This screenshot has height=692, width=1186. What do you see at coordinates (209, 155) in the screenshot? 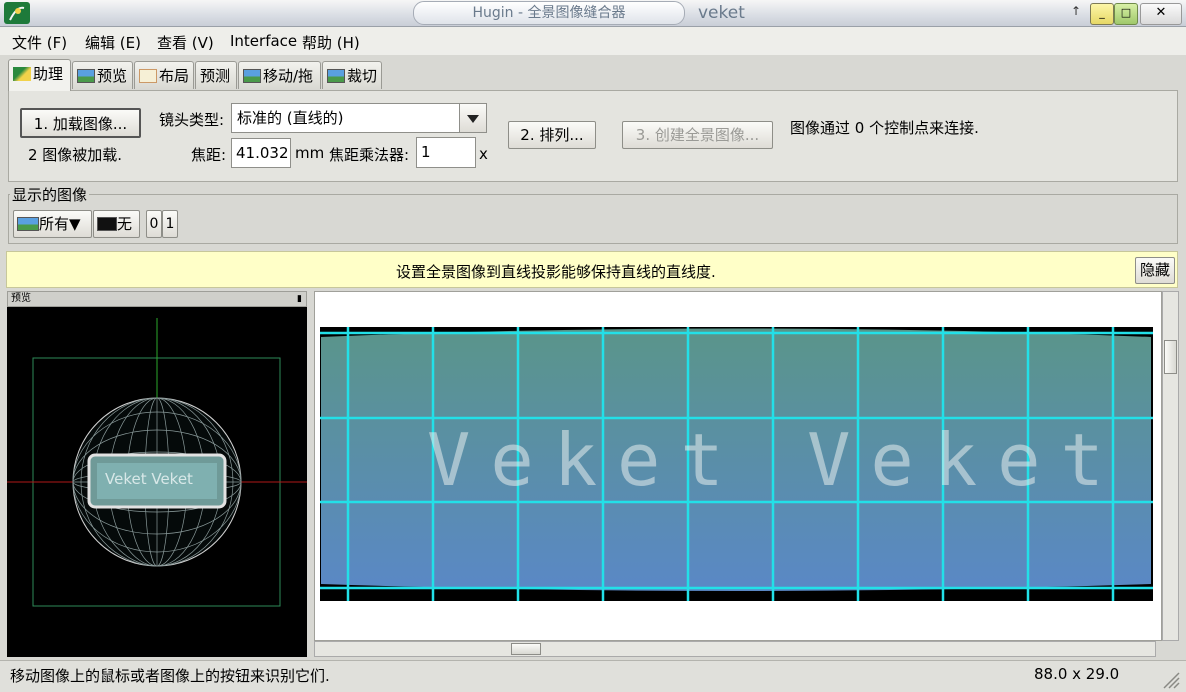
I see `focal-length-label: 焦距:` at bounding box center [209, 155].